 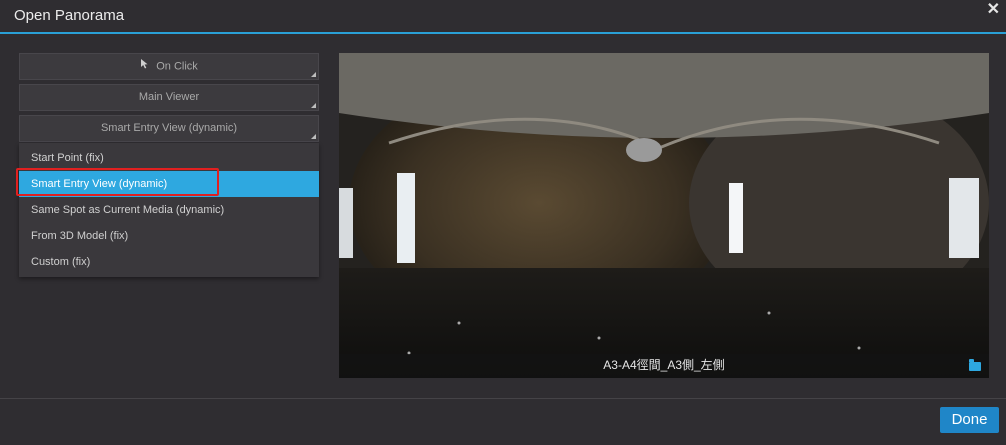 I want to click on menu-item-custom: Custom (fix), so click(x=169, y=262).